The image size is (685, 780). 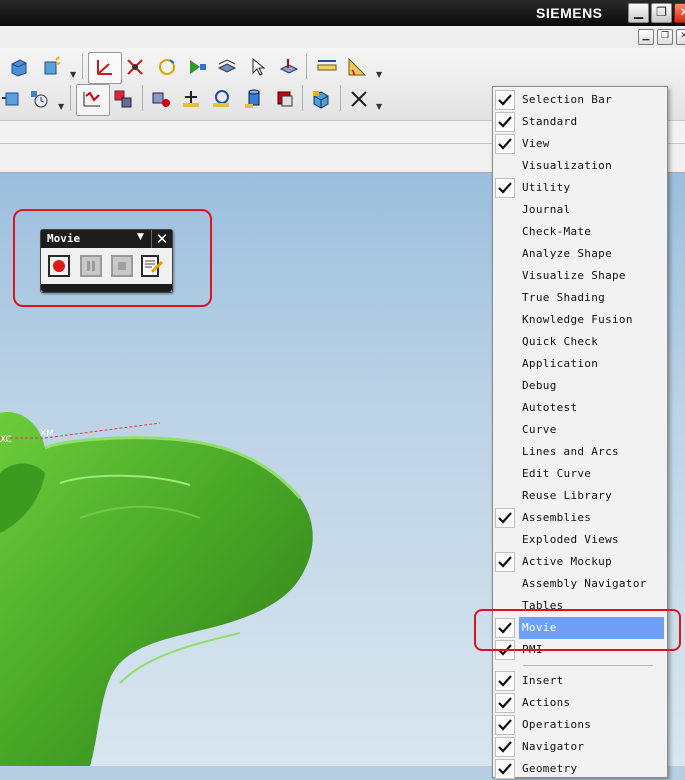 I want to click on component-icon, so click(x=161, y=99).